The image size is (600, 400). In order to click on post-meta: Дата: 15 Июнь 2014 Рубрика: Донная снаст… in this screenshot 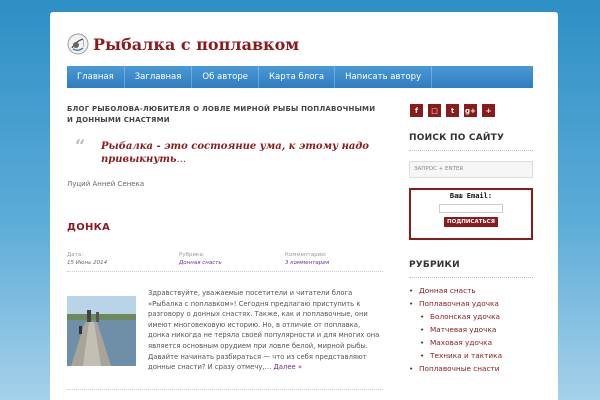, I will do `click(225, 261)`.